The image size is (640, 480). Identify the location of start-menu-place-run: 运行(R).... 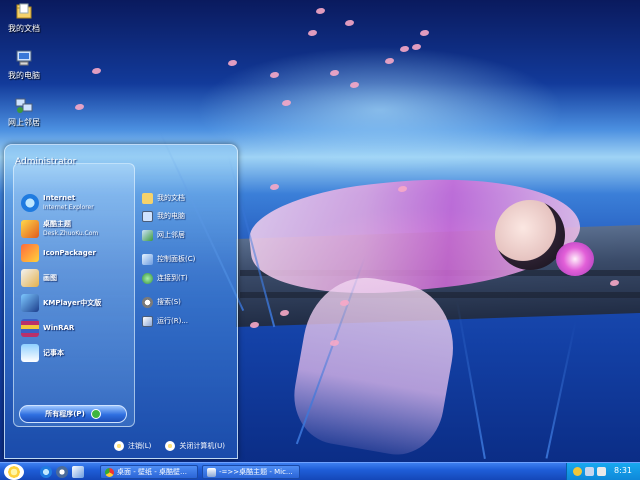
(165, 321).